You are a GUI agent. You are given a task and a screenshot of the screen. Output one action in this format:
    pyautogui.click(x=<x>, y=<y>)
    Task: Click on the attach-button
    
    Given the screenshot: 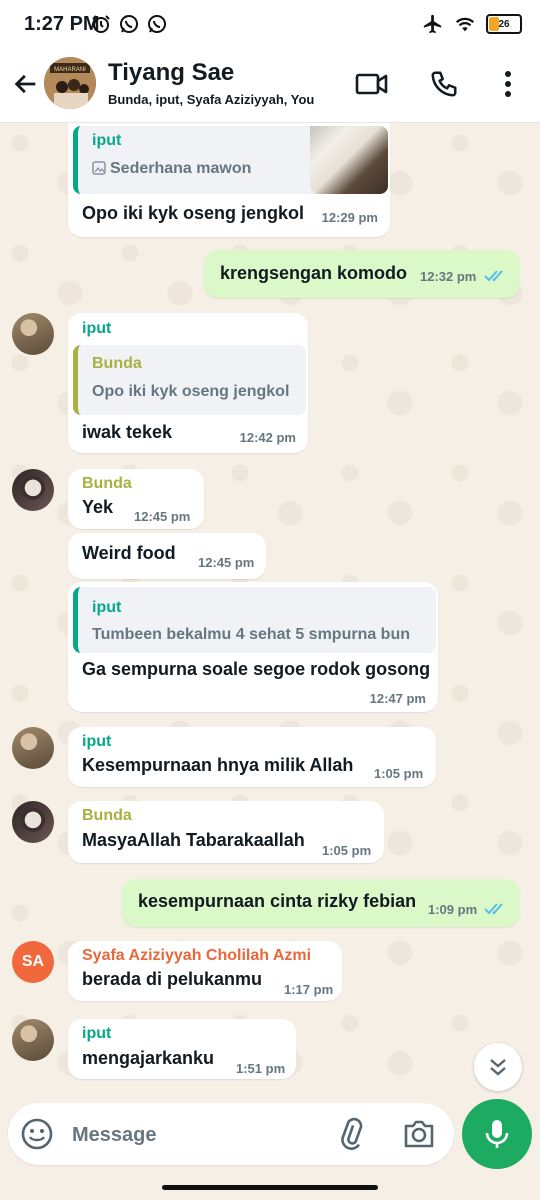 What is the action you would take?
    pyautogui.click(x=353, y=1134)
    